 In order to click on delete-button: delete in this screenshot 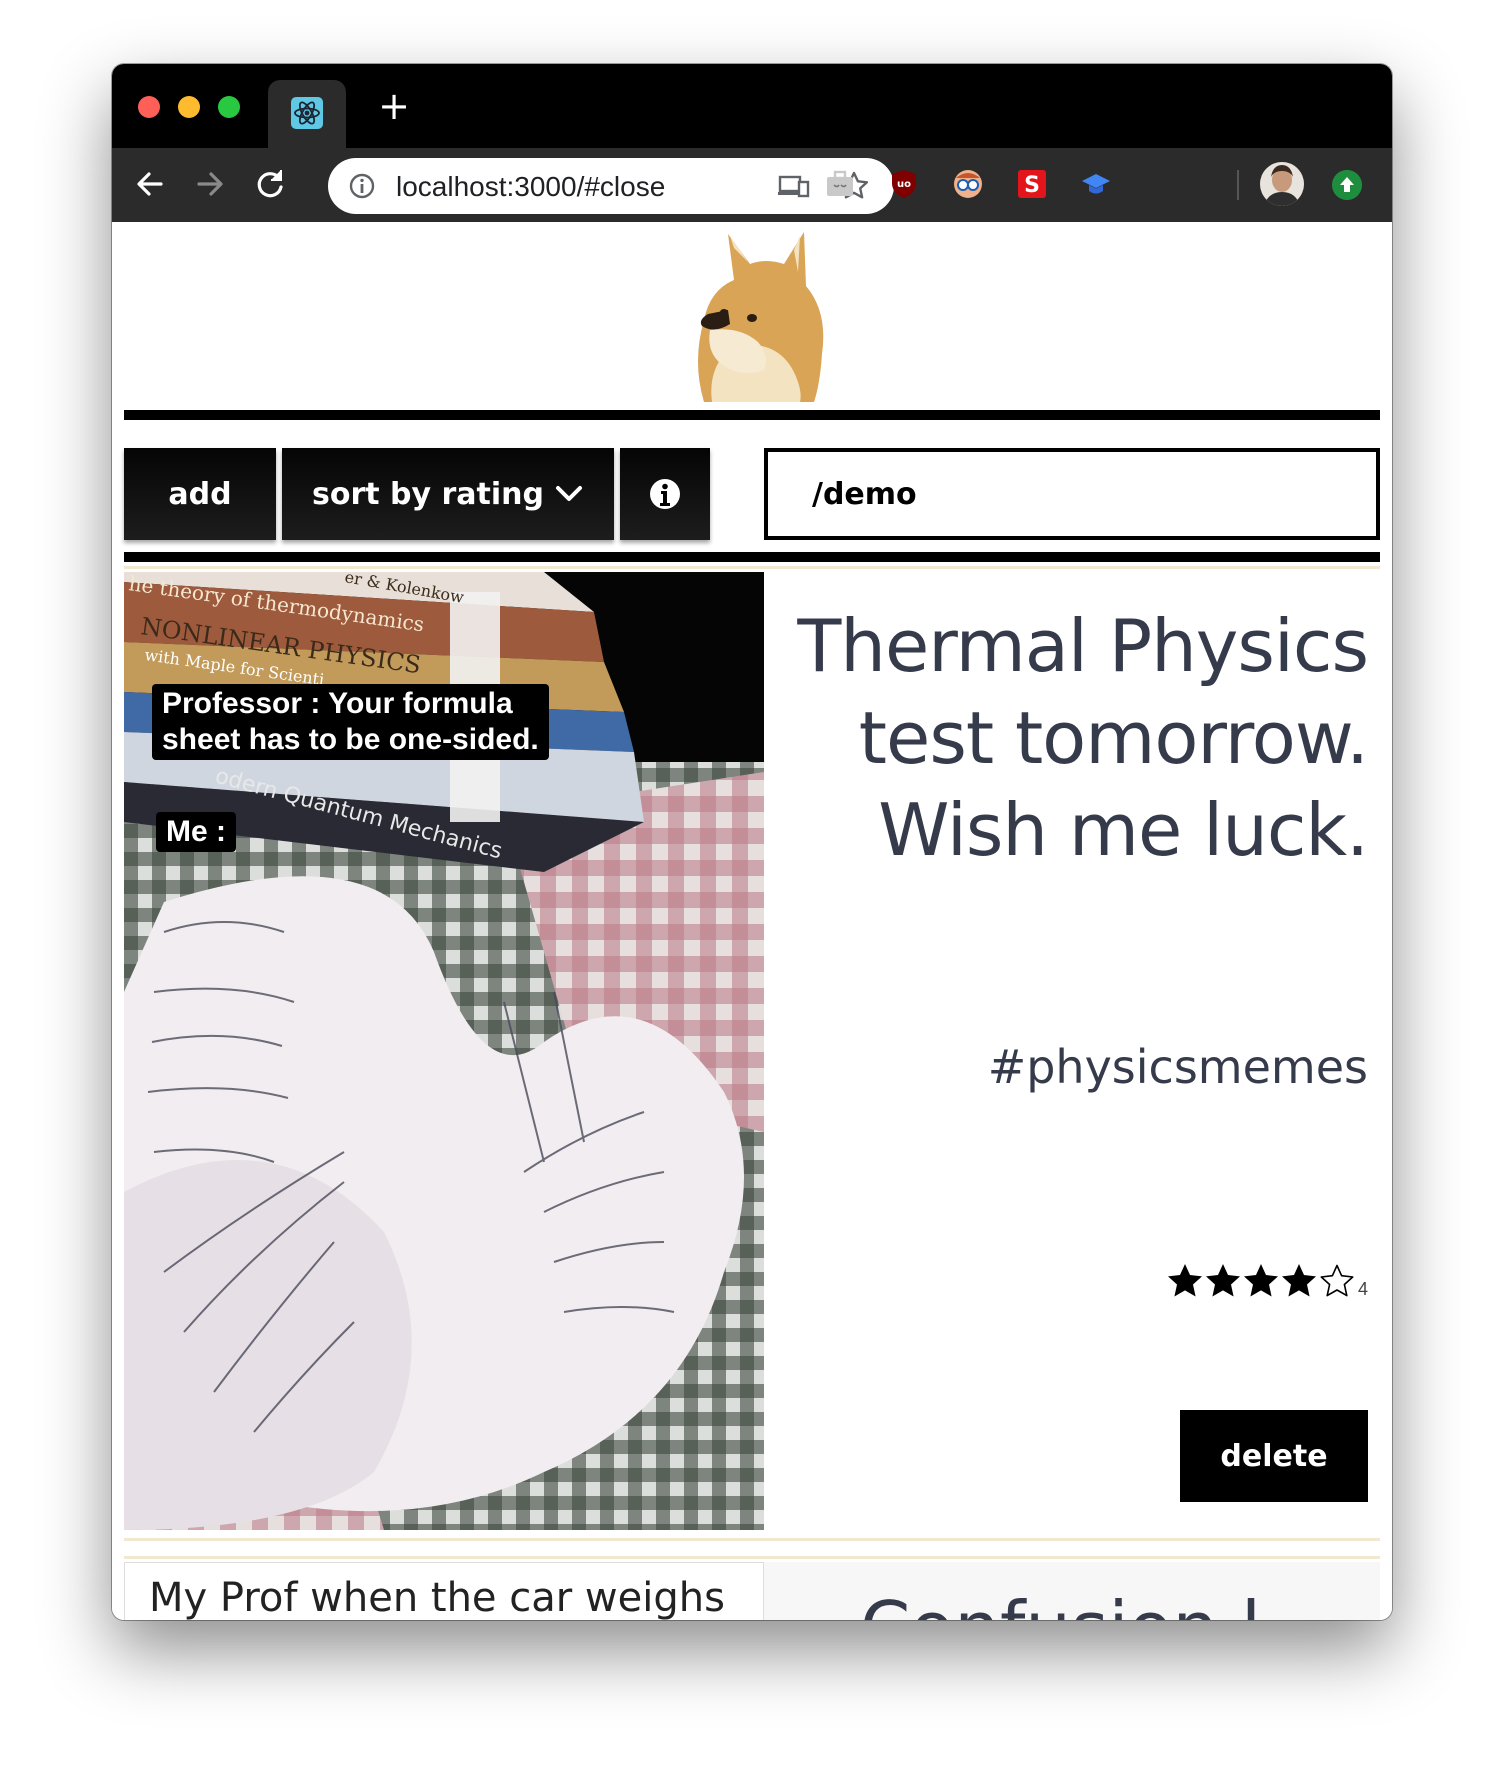, I will do `click(1274, 1456)`.